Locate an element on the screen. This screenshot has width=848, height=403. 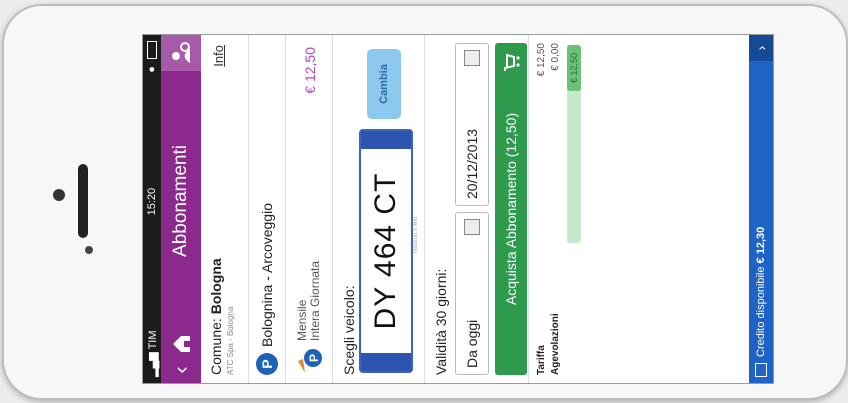
start-date-value: Da oggi is located at coordinates (472, 343).